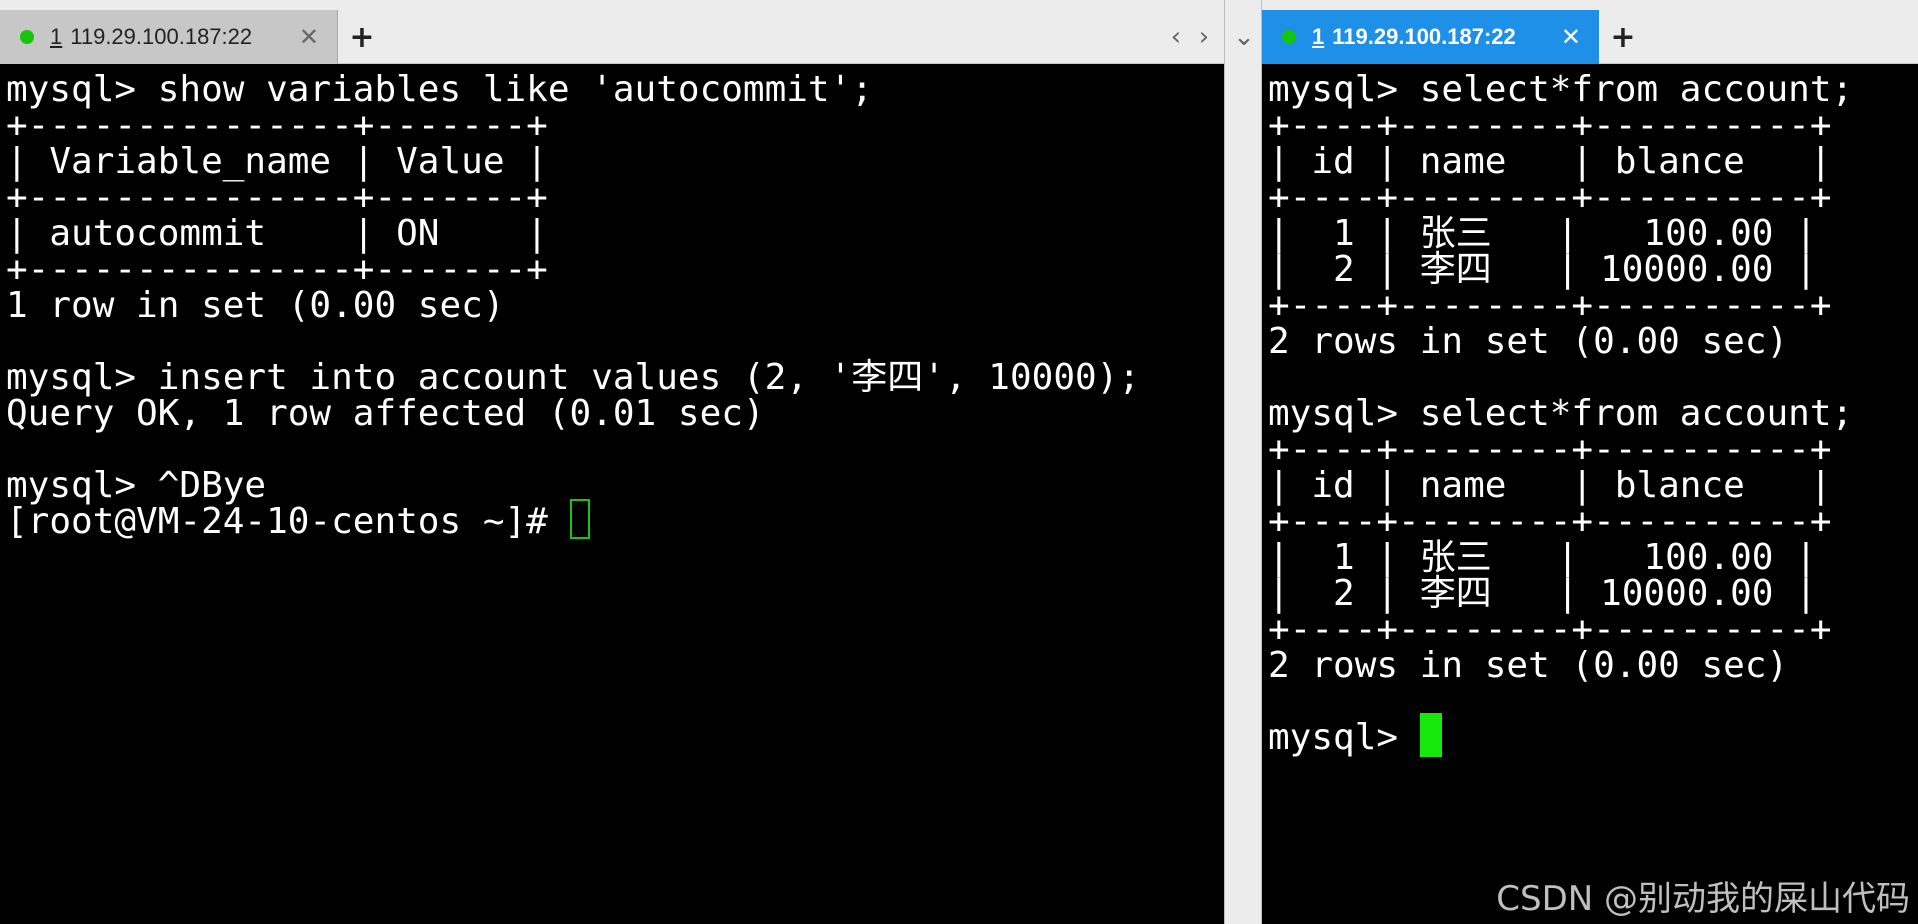  What do you see at coordinates (385, 413) in the screenshot?
I see `terminal-line: Query OK, 1 row affected (0.01 sec)` at bounding box center [385, 413].